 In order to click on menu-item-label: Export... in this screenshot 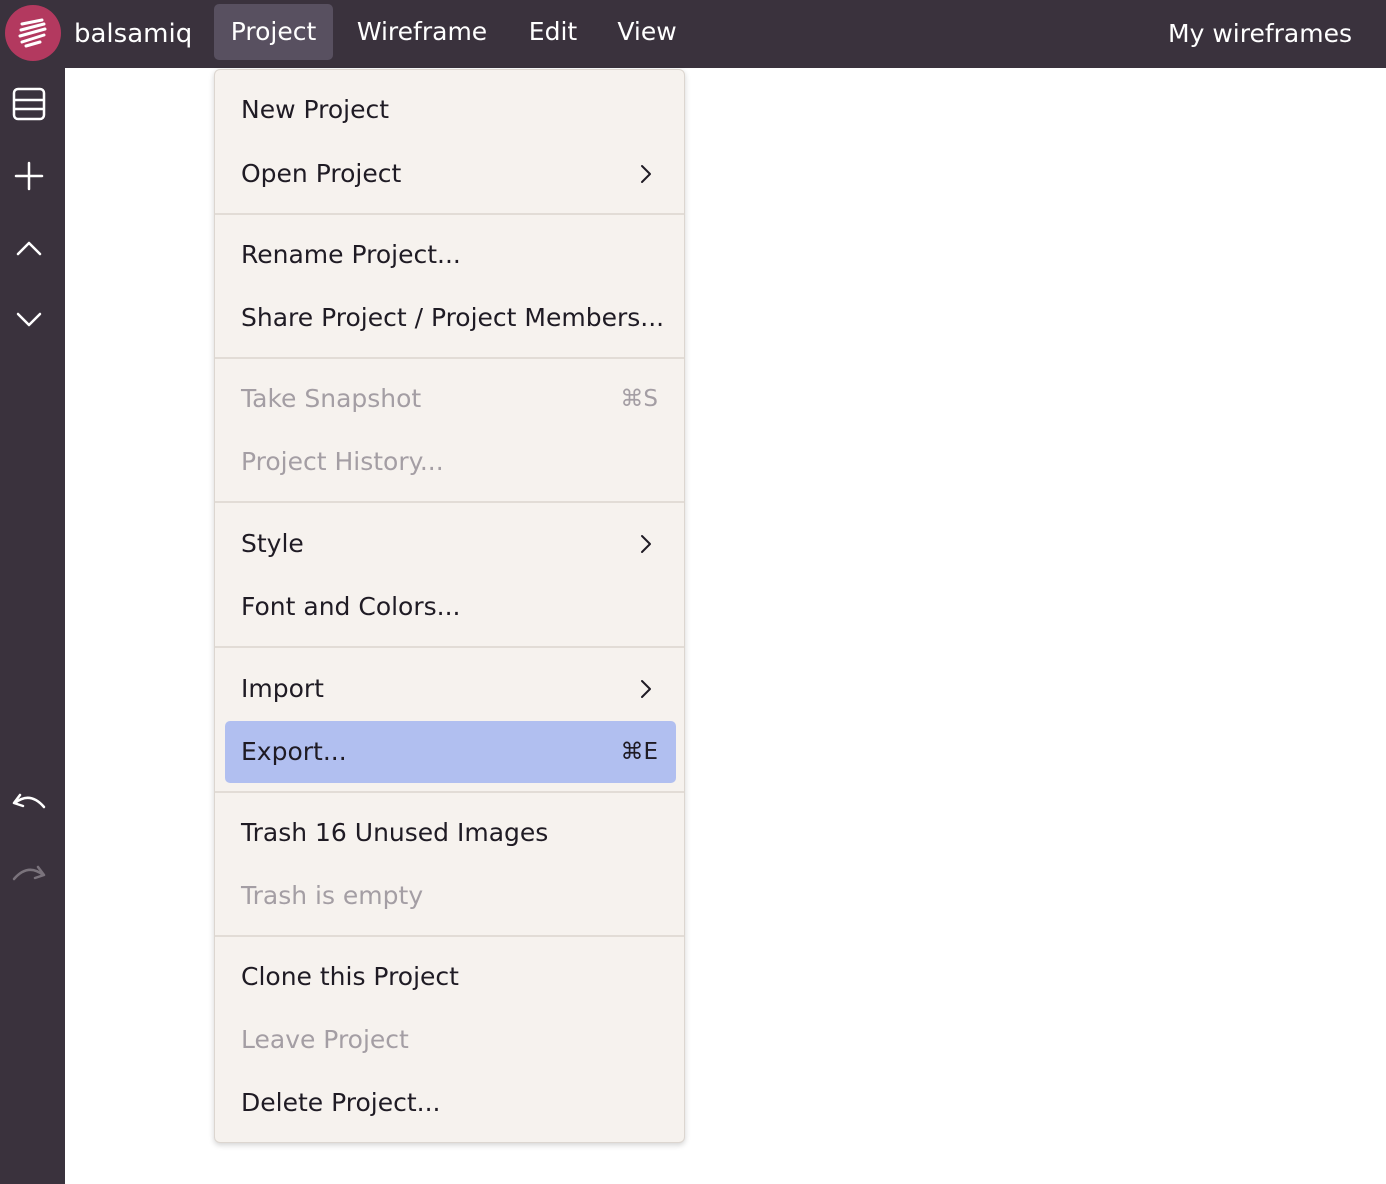, I will do `click(294, 751)`.